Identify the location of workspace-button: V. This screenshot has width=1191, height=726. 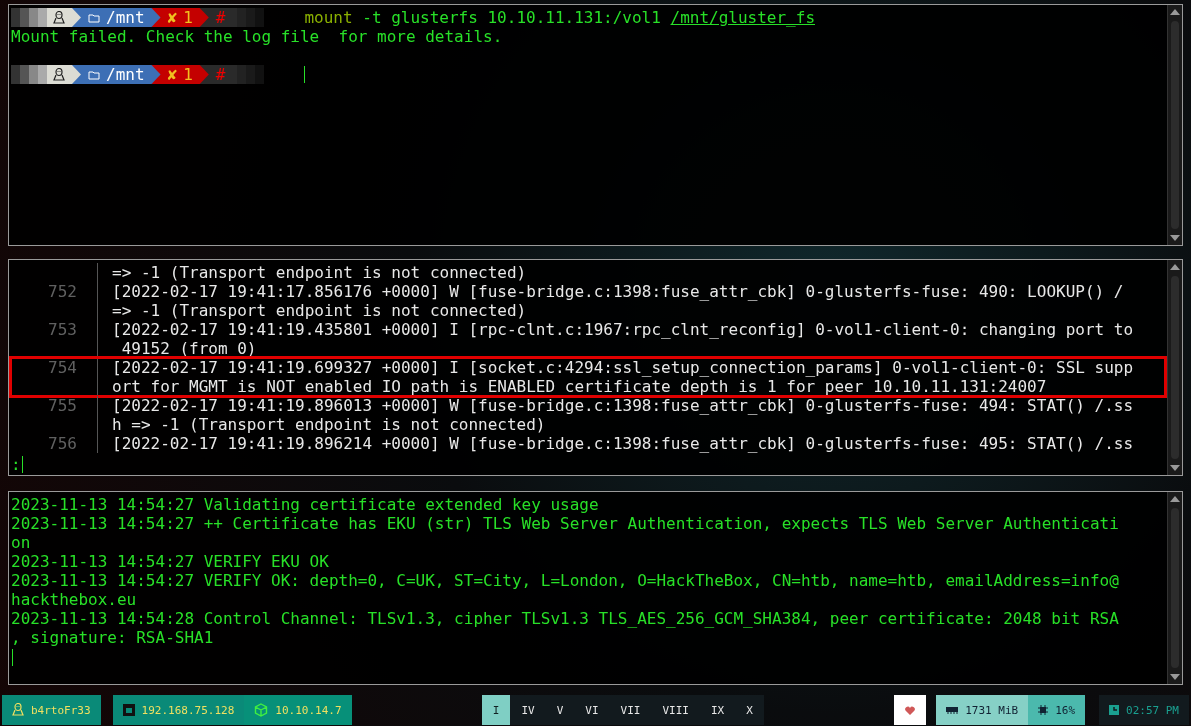
(560, 710).